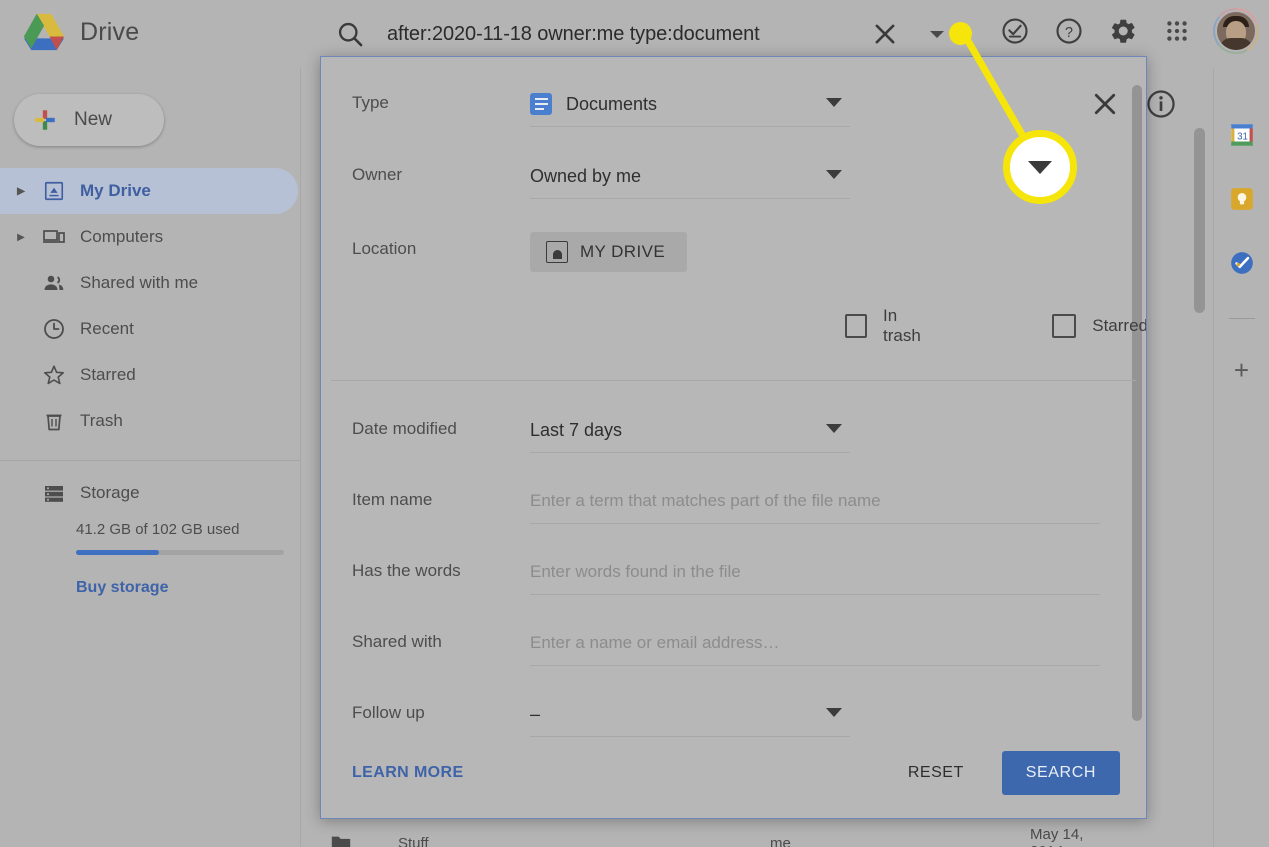 This screenshot has height=847, width=1269. I want to click on follow-up-value: –, so click(535, 713).